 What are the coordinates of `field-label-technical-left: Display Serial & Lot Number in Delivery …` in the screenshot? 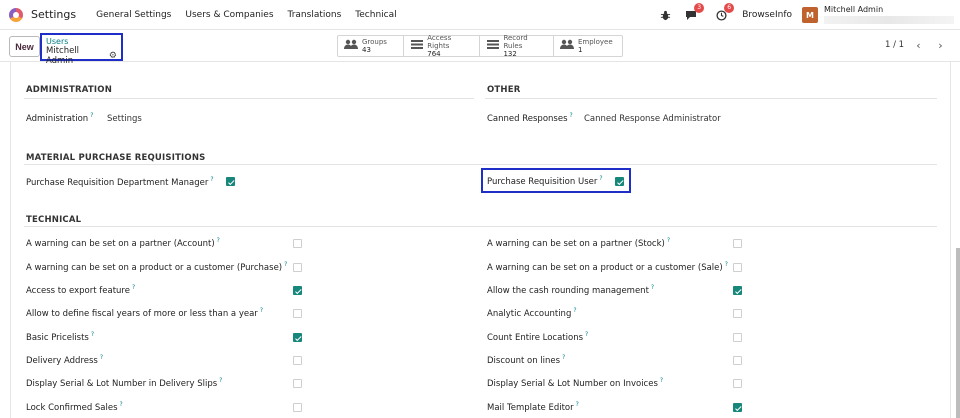 It's located at (124, 383).